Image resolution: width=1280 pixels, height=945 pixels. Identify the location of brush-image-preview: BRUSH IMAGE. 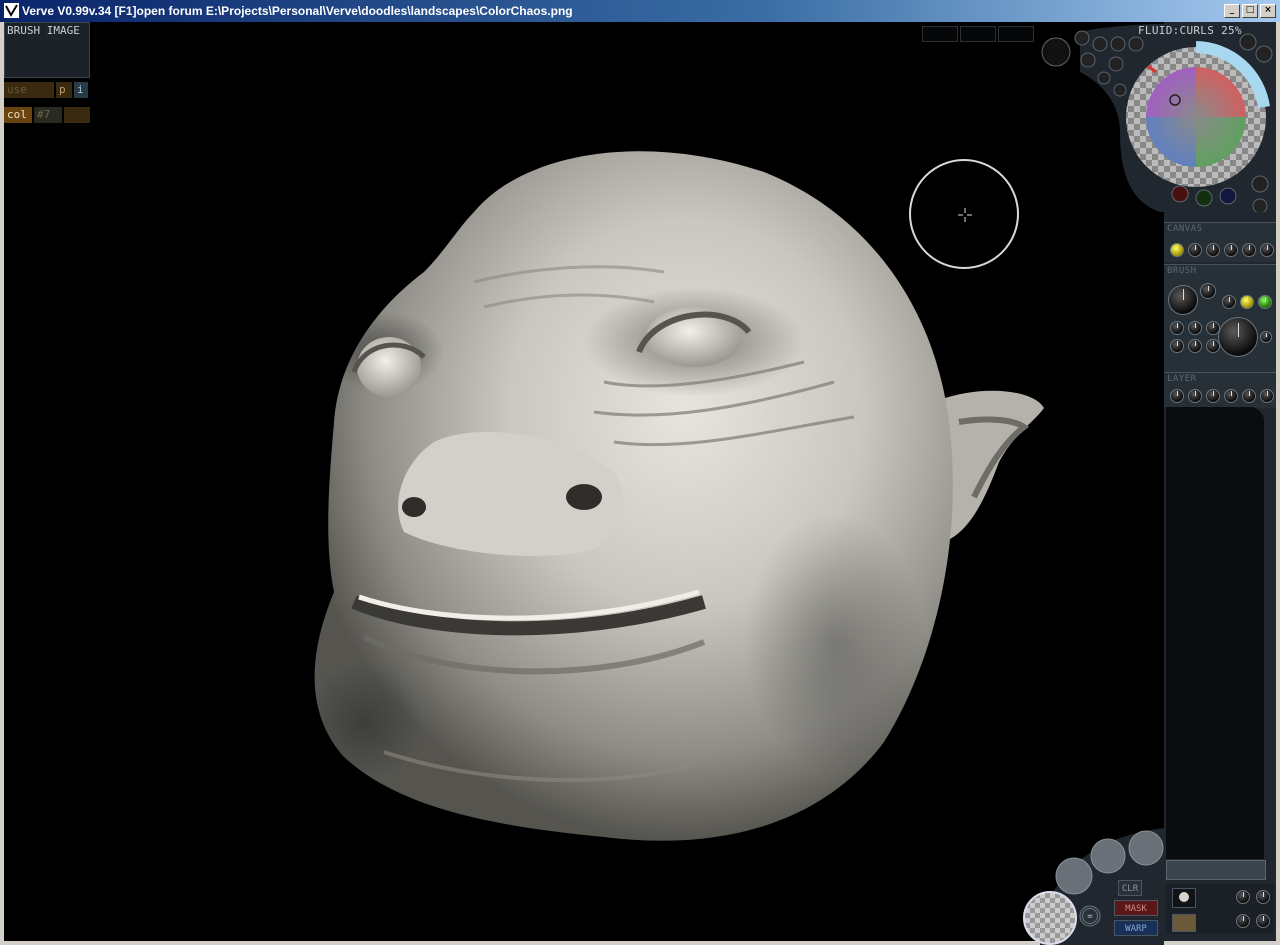
(47, 50).